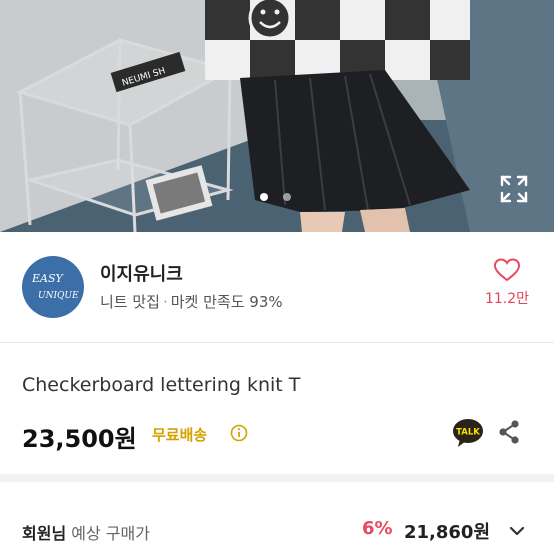 The image size is (554, 554). What do you see at coordinates (264, 197) in the screenshot?
I see `pagination-dot-active` at bounding box center [264, 197].